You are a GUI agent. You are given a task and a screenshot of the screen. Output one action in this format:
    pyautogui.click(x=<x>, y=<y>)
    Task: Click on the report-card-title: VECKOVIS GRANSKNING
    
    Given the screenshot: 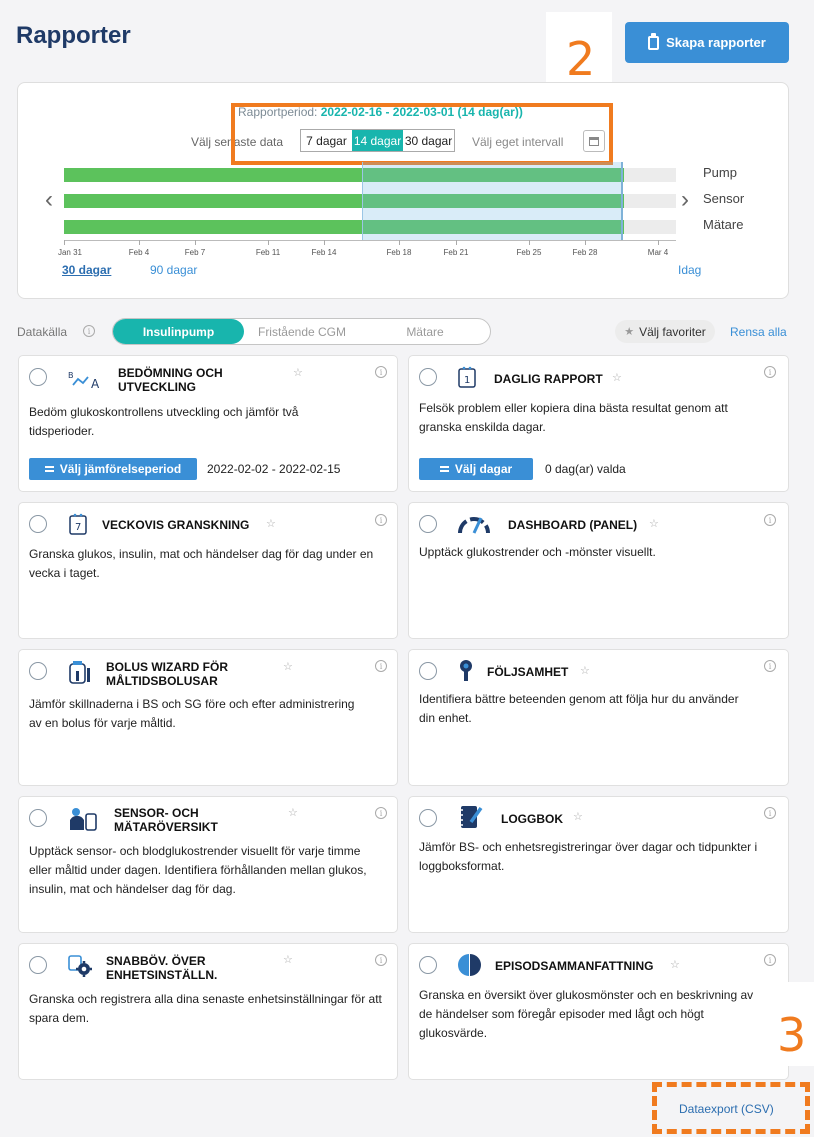 What is the action you would take?
    pyautogui.click(x=176, y=525)
    